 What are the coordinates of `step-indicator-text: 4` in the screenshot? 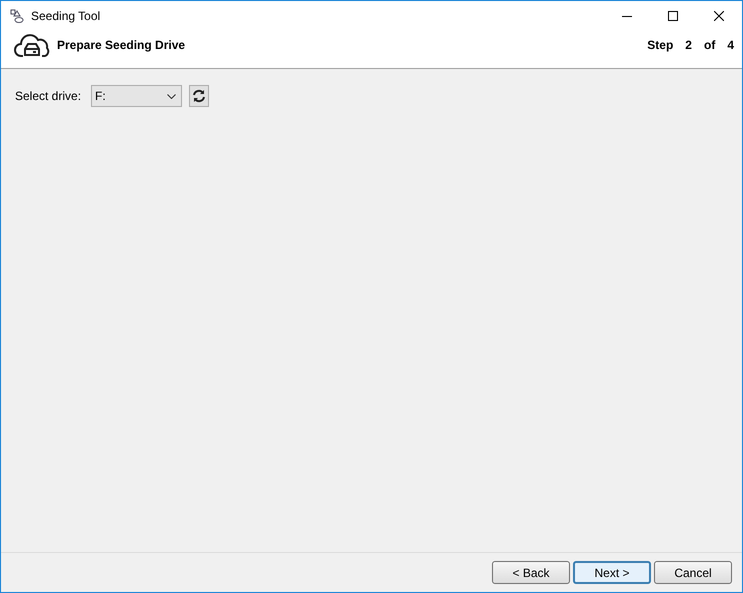 It's located at (730, 45).